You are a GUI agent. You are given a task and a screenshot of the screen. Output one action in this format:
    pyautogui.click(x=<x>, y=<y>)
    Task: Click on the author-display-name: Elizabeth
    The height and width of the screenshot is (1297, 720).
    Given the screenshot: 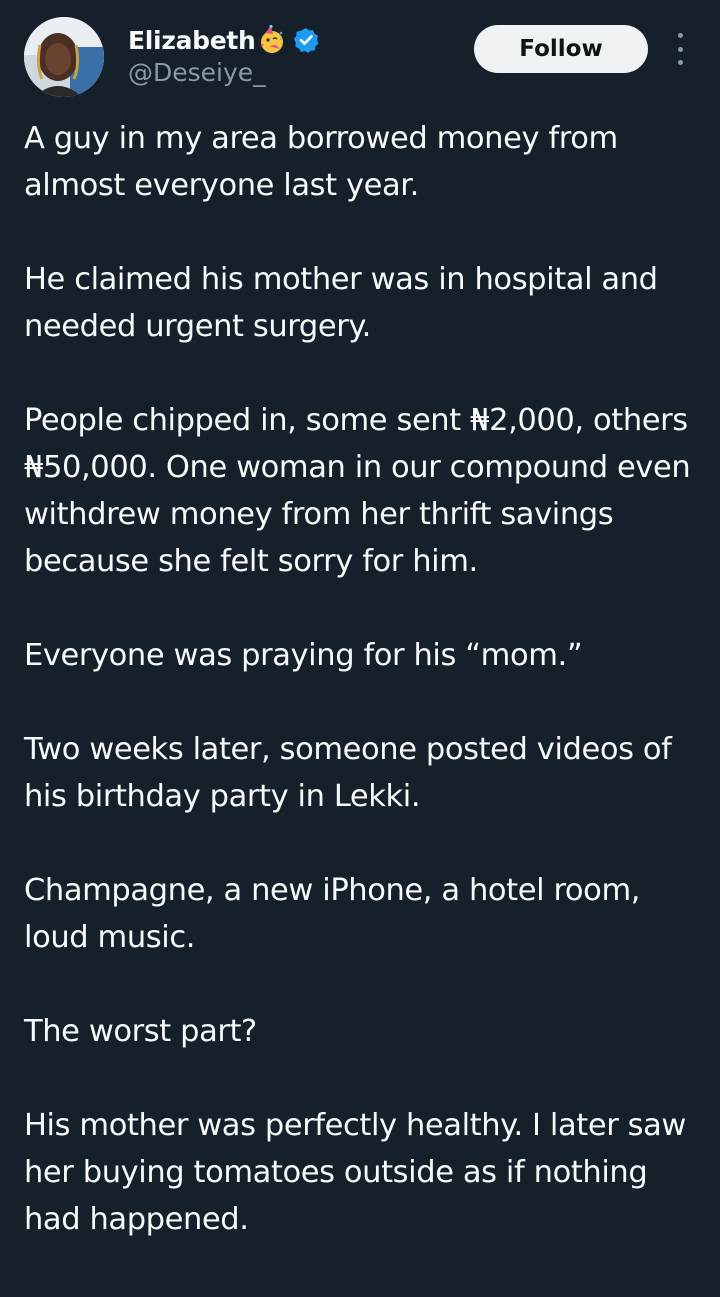 What is the action you would take?
    pyautogui.click(x=192, y=40)
    